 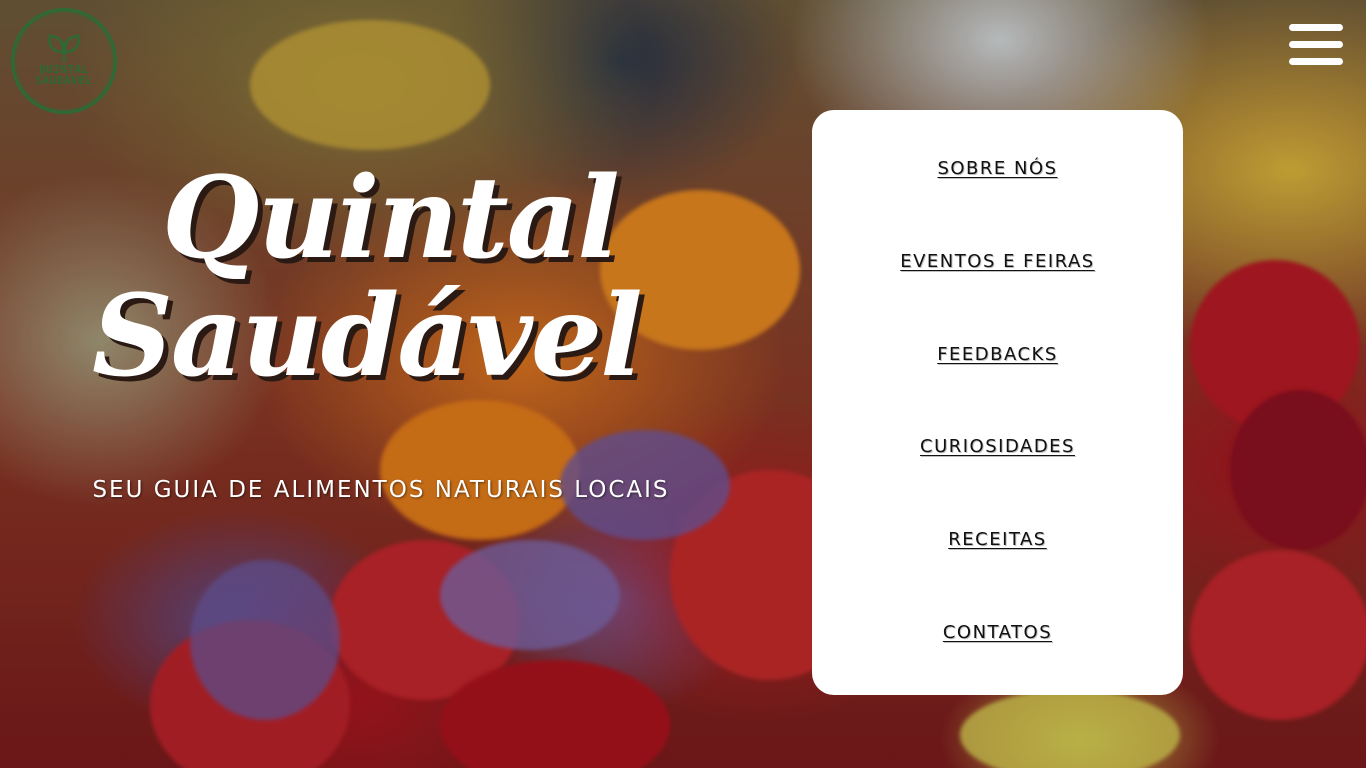 I want to click on nav-item-receitas: RECEITAS, so click(x=997, y=539).